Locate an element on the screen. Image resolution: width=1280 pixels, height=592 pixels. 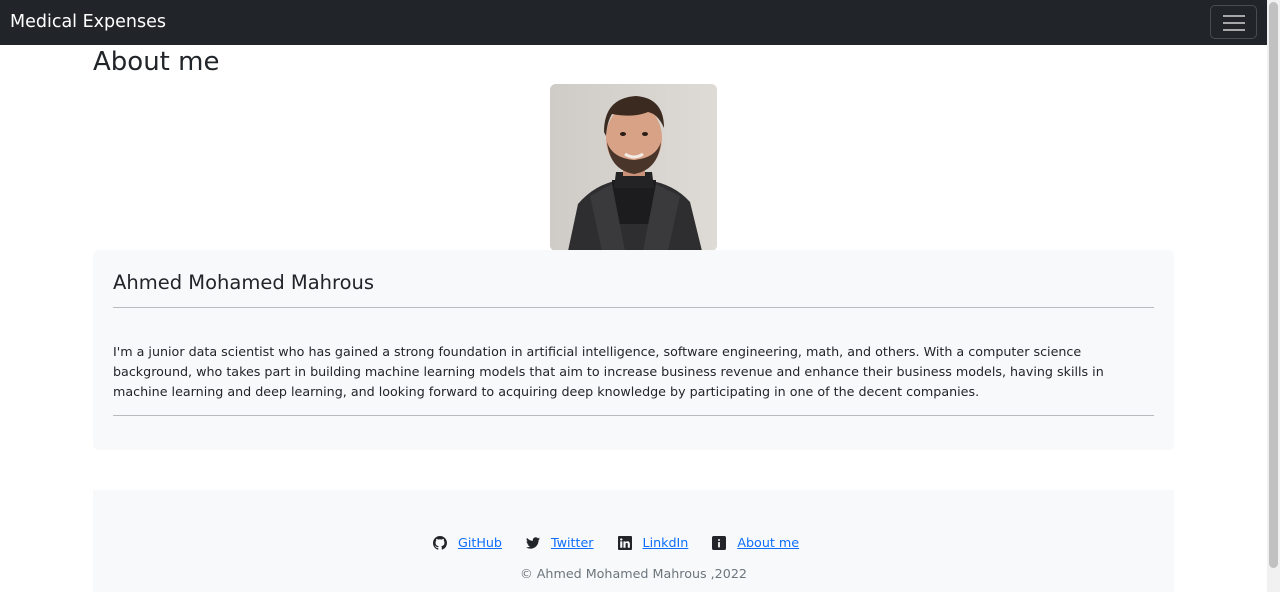
footer-link-about: About me is located at coordinates (755, 542).